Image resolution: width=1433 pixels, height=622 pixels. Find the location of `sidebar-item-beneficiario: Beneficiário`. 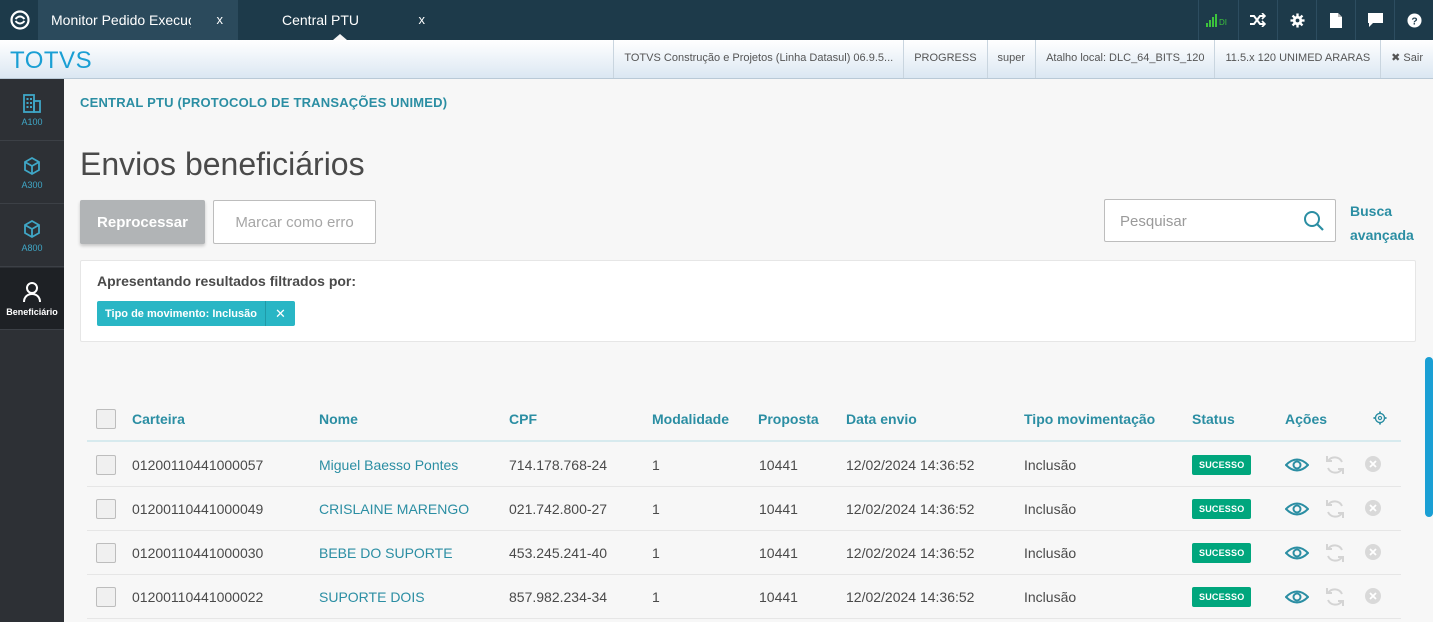

sidebar-item-beneficiario: Beneficiário is located at coordinates (32, 299).